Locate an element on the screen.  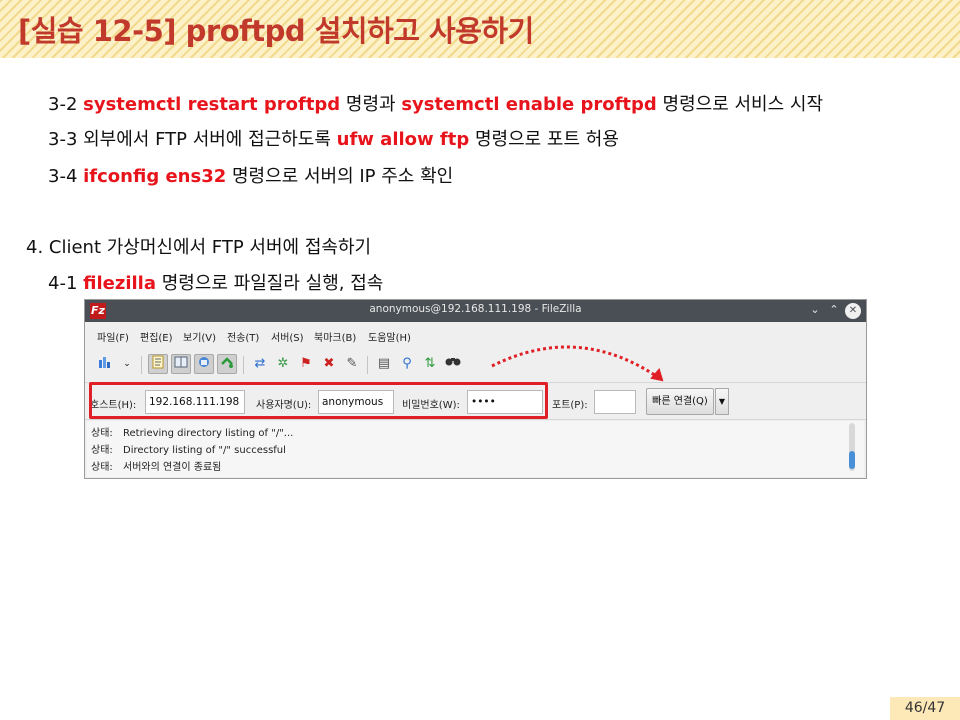
cancel-icon: ⚑ is located at coordinates (306, 364).